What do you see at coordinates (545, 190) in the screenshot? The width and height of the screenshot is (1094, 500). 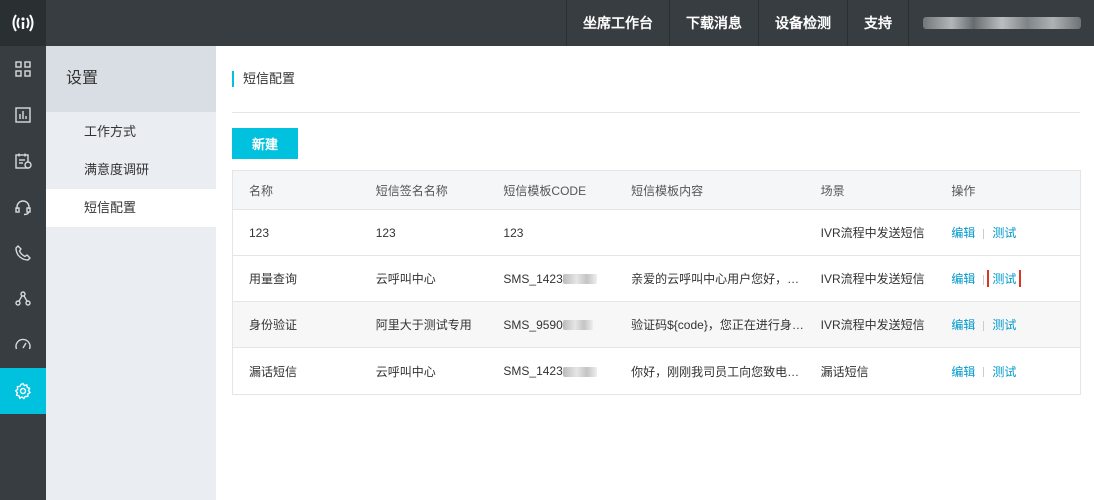 I see `header-code: 短信模板CODE` at bounding box center [545, 190].